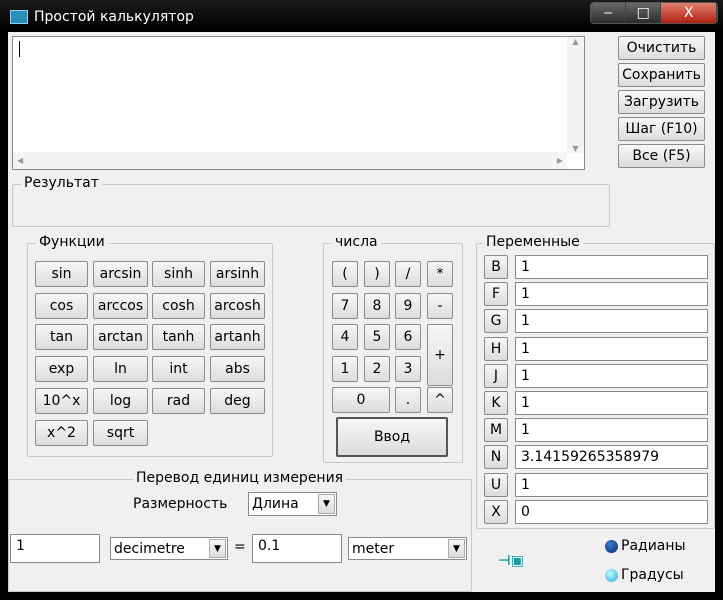 This screenshot has height=600, width=723. I want to click on key-1-2: 9, so click(408, 305).